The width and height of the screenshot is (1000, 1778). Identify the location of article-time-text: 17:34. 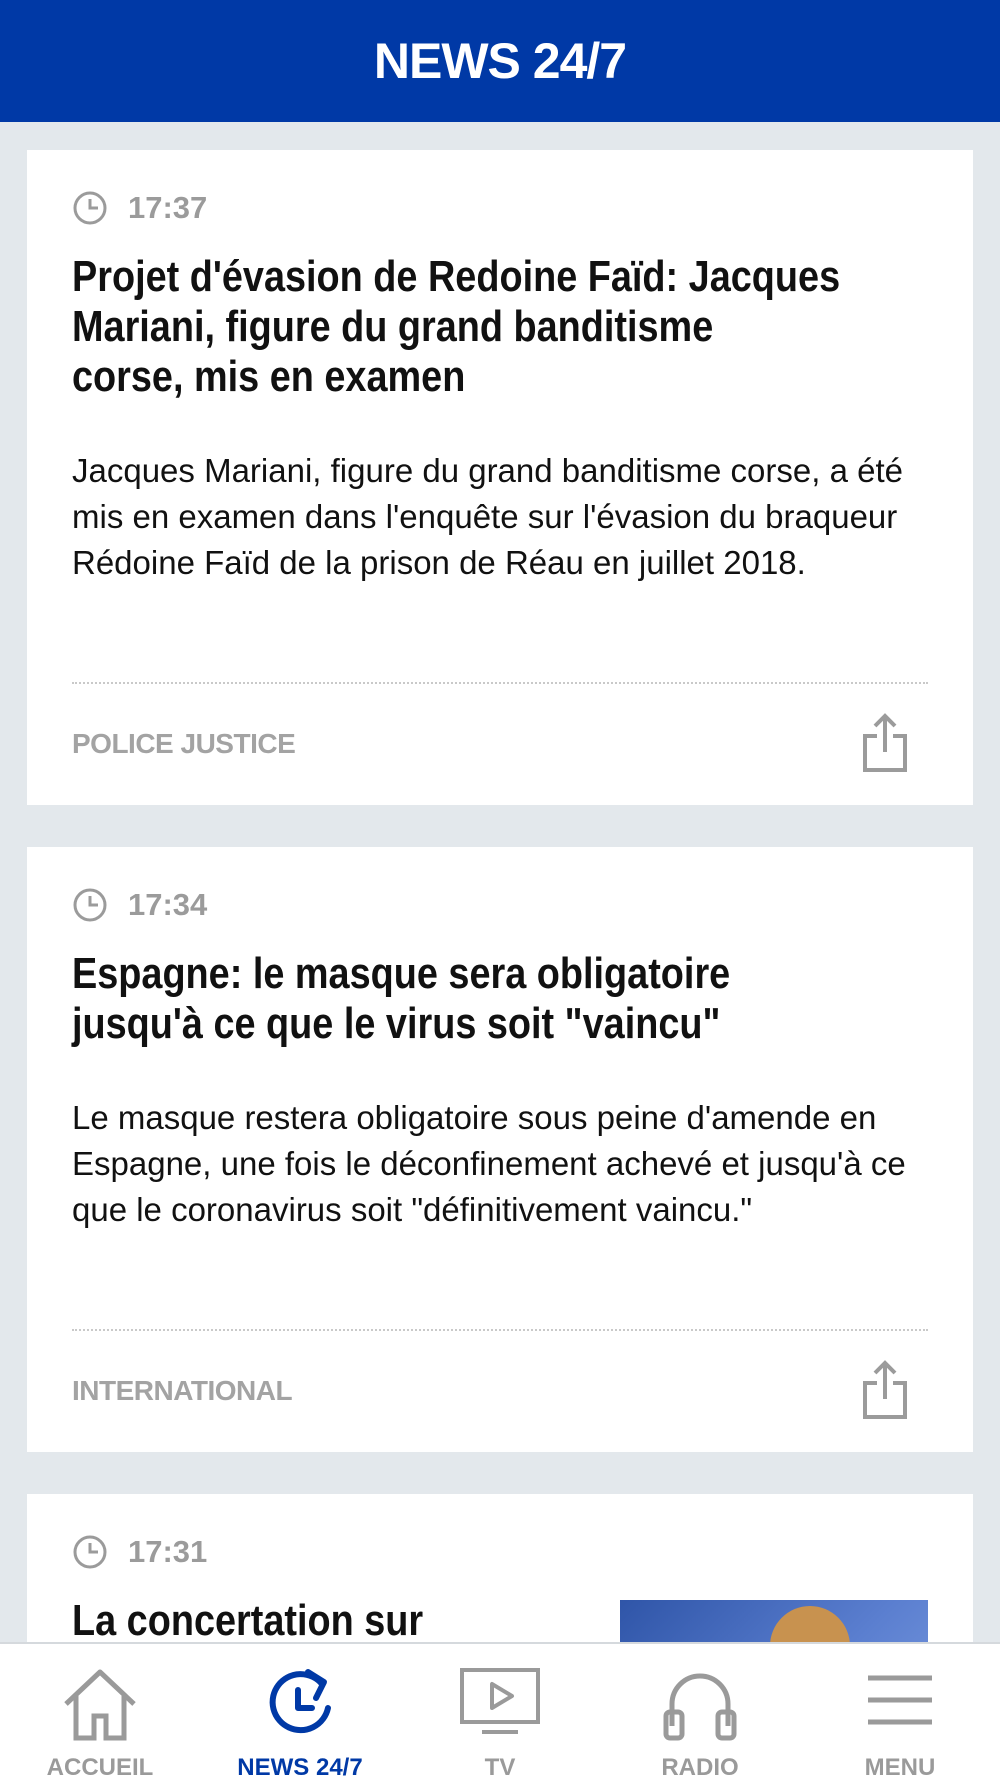
(168, 904).